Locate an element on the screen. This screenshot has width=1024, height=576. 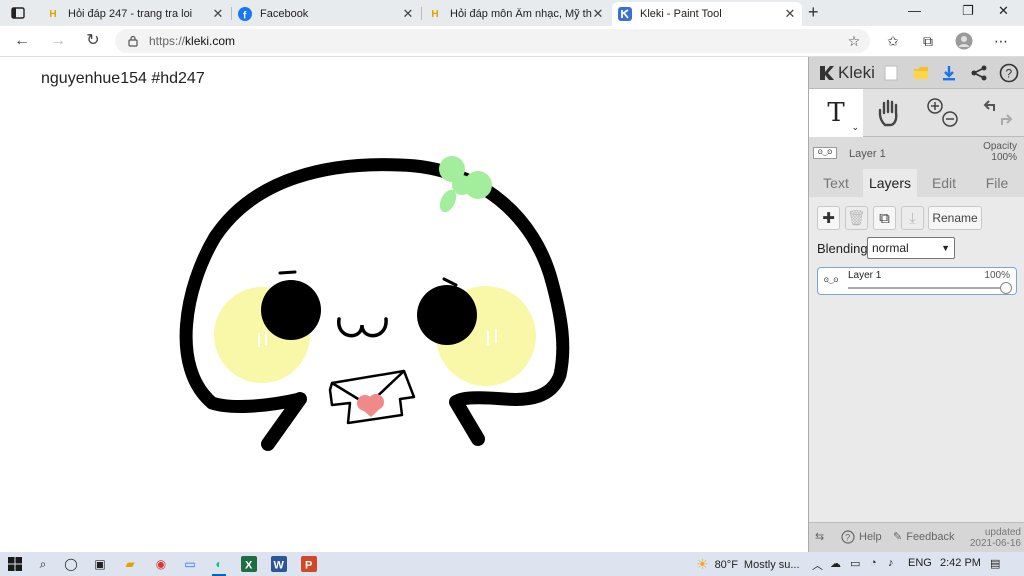
merge-down-button: ⤓ is located at coordinates (912, 218).